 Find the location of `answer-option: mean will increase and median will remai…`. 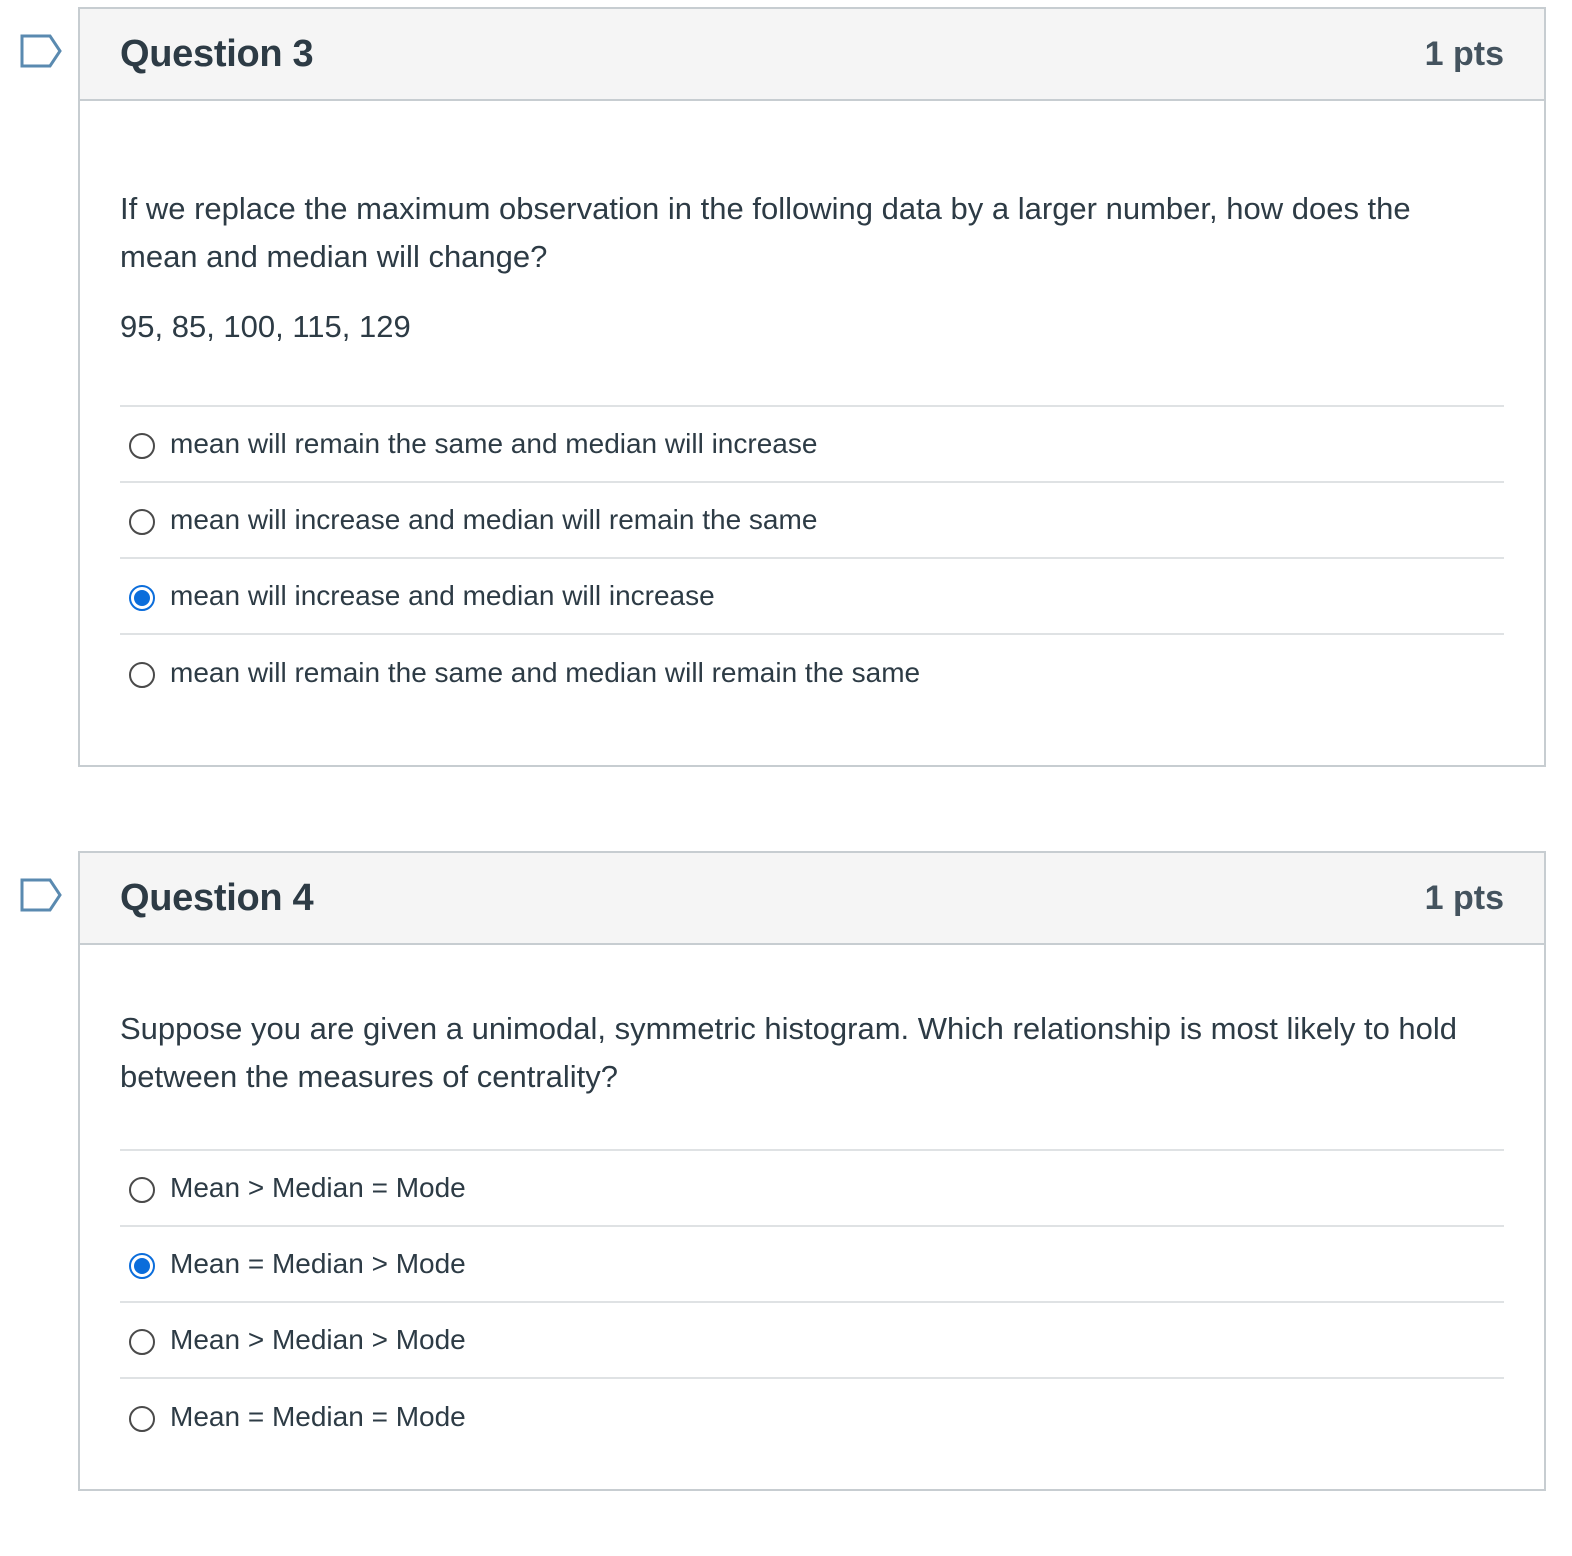

answer-option: mean will increase and median will remai… is located at coordinates (812, 521).